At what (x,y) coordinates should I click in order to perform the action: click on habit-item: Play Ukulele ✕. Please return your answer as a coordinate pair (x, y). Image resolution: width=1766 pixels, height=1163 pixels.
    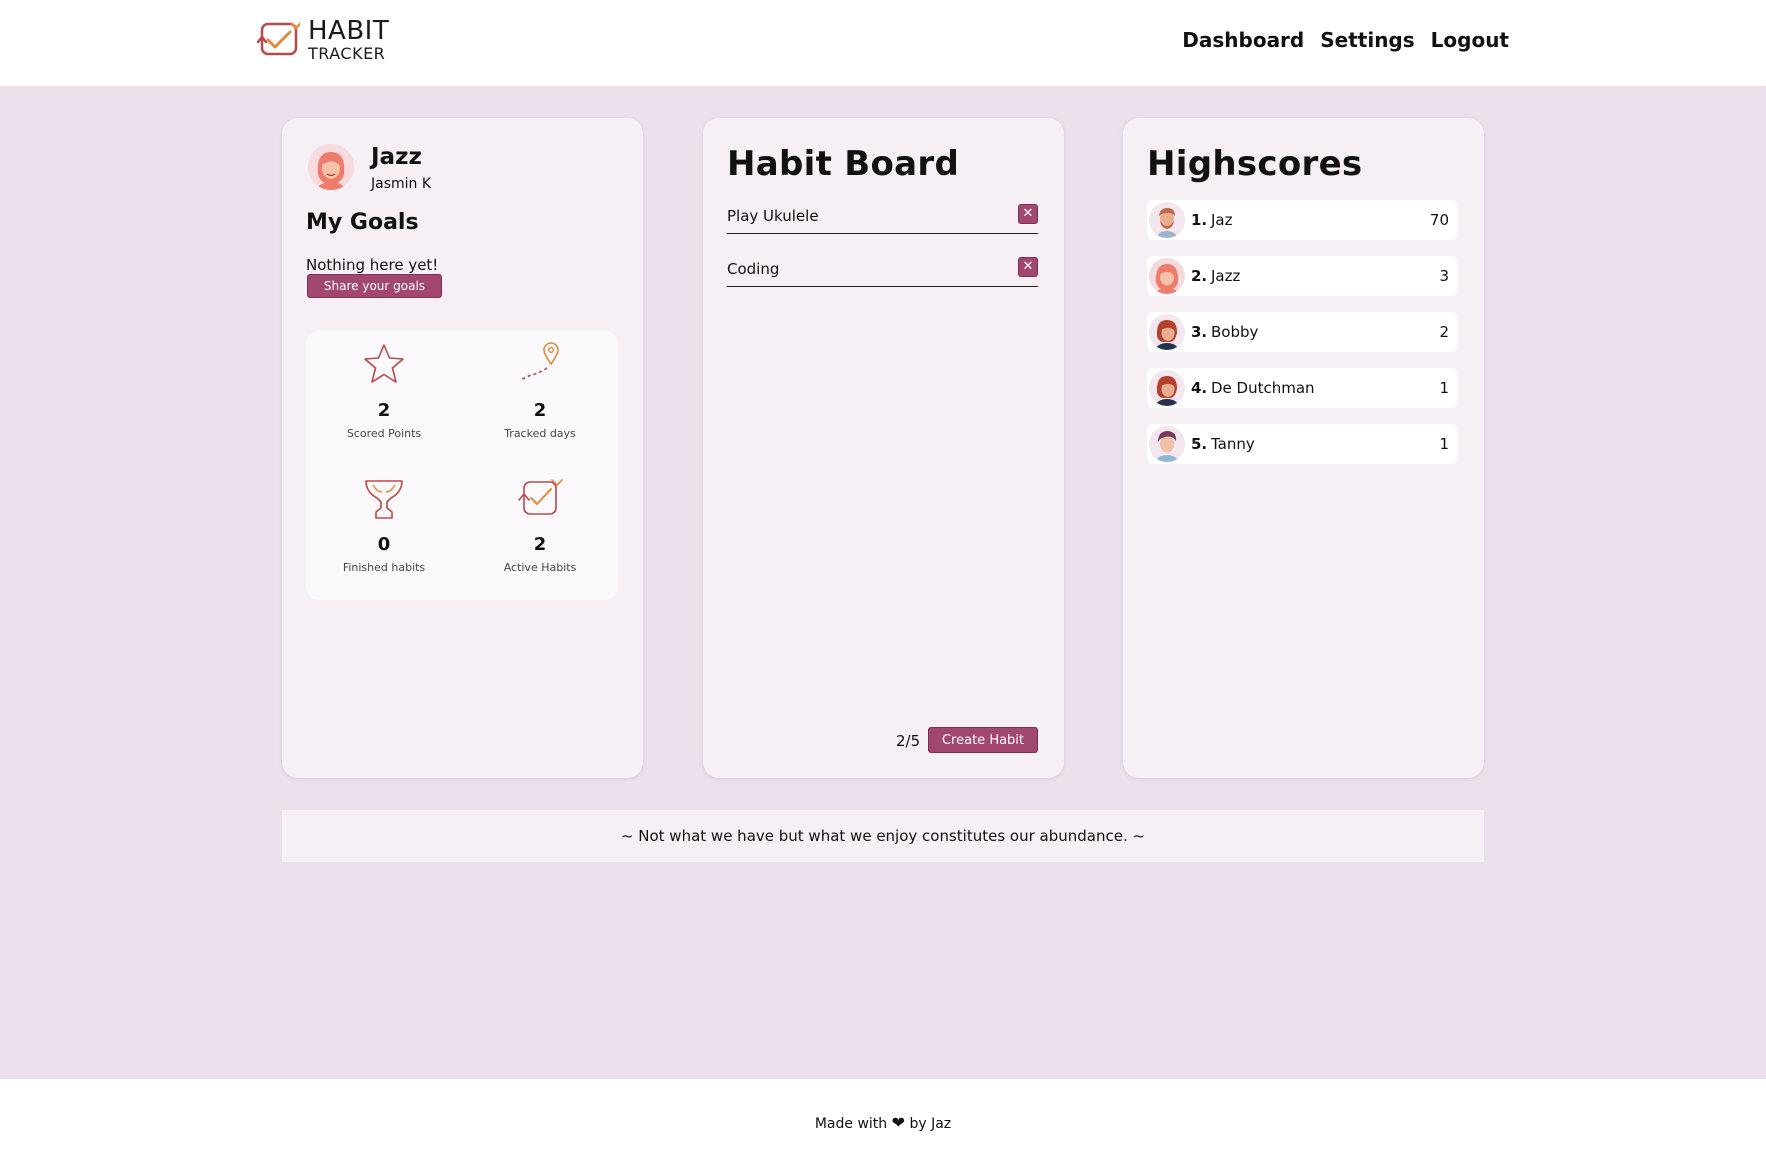
    Looking at the image, I should click on (882, 217).